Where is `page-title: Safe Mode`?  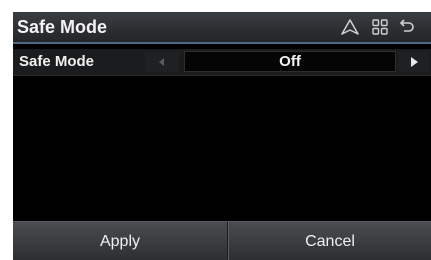 page-title: Safe Mode is located at coordinates (62, 27).